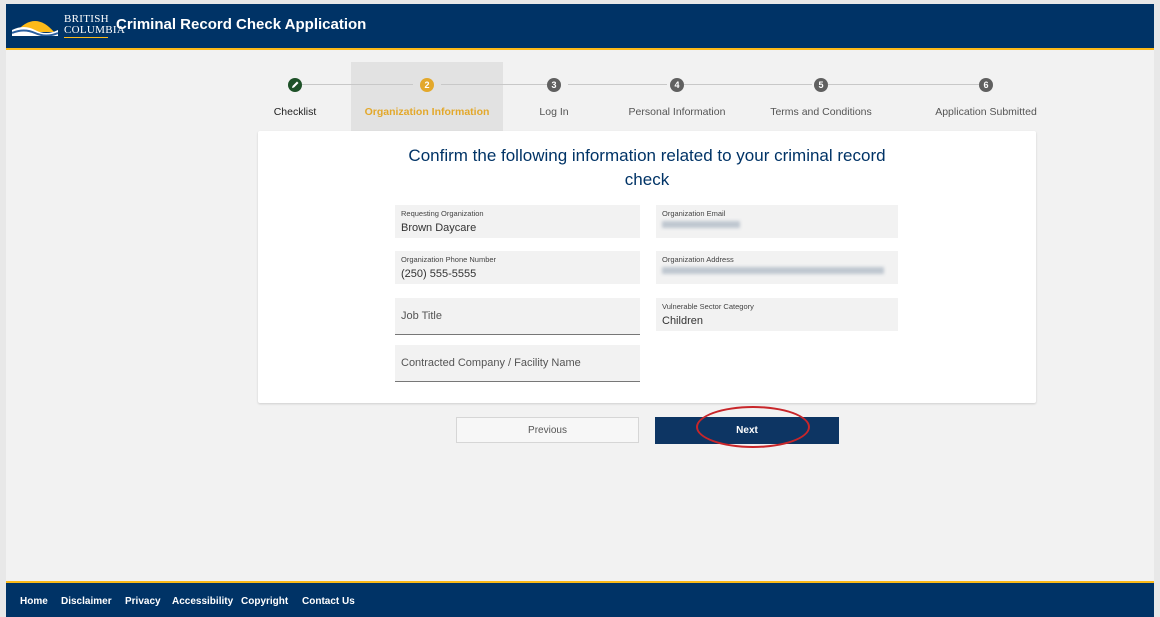  What do you see at coordinates (561, 97) in the screenshot?
I see `step-log-in: 3 Log In` at bounding box center [561, 97].